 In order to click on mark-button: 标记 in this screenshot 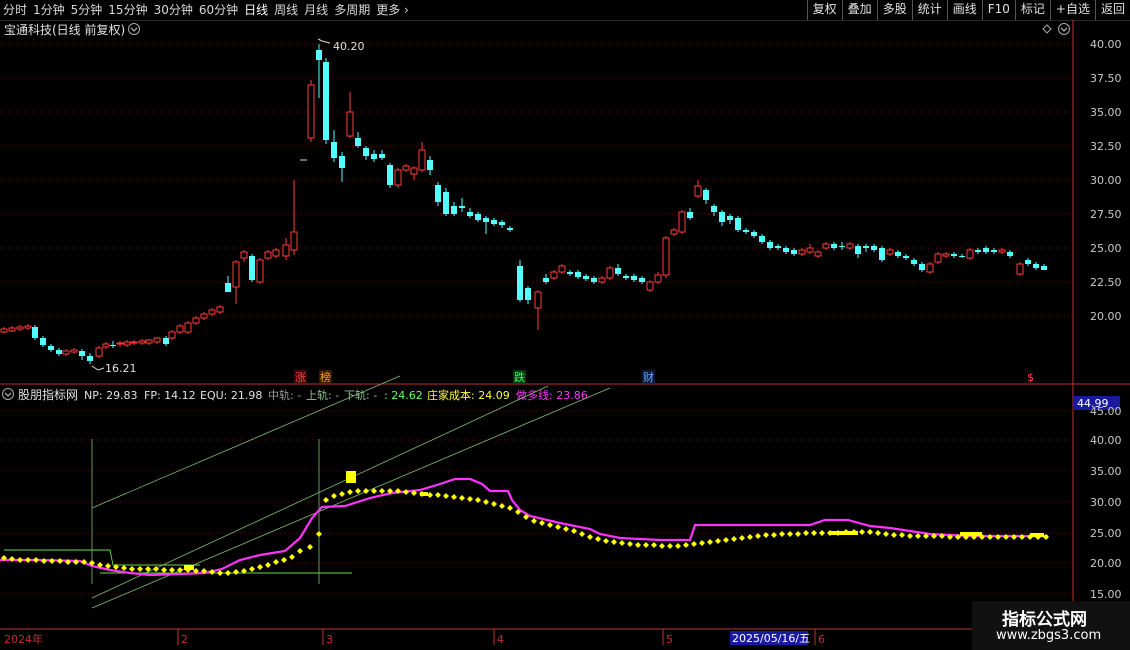, I will do `click(1032, 10)`.